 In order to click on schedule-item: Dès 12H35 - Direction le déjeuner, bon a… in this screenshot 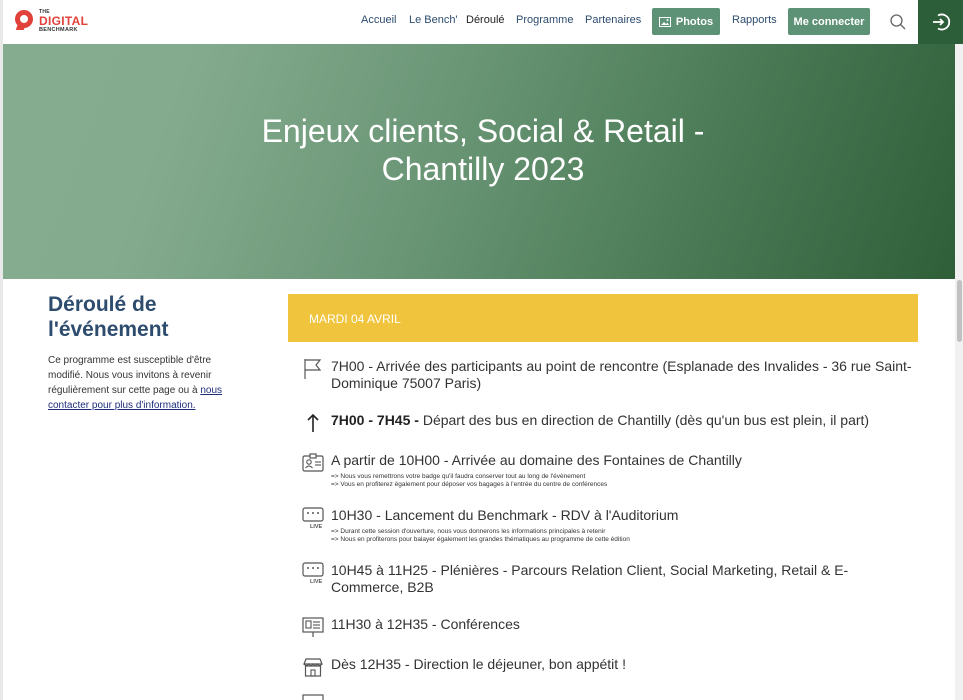, I will do `click(609, 666)`.